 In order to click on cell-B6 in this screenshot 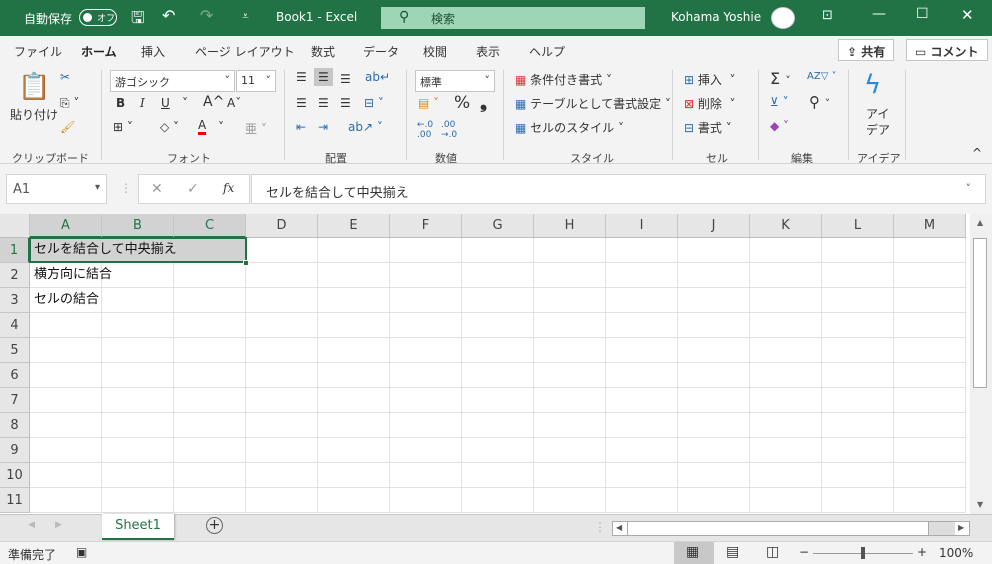, I will do `click(138, 375)`.